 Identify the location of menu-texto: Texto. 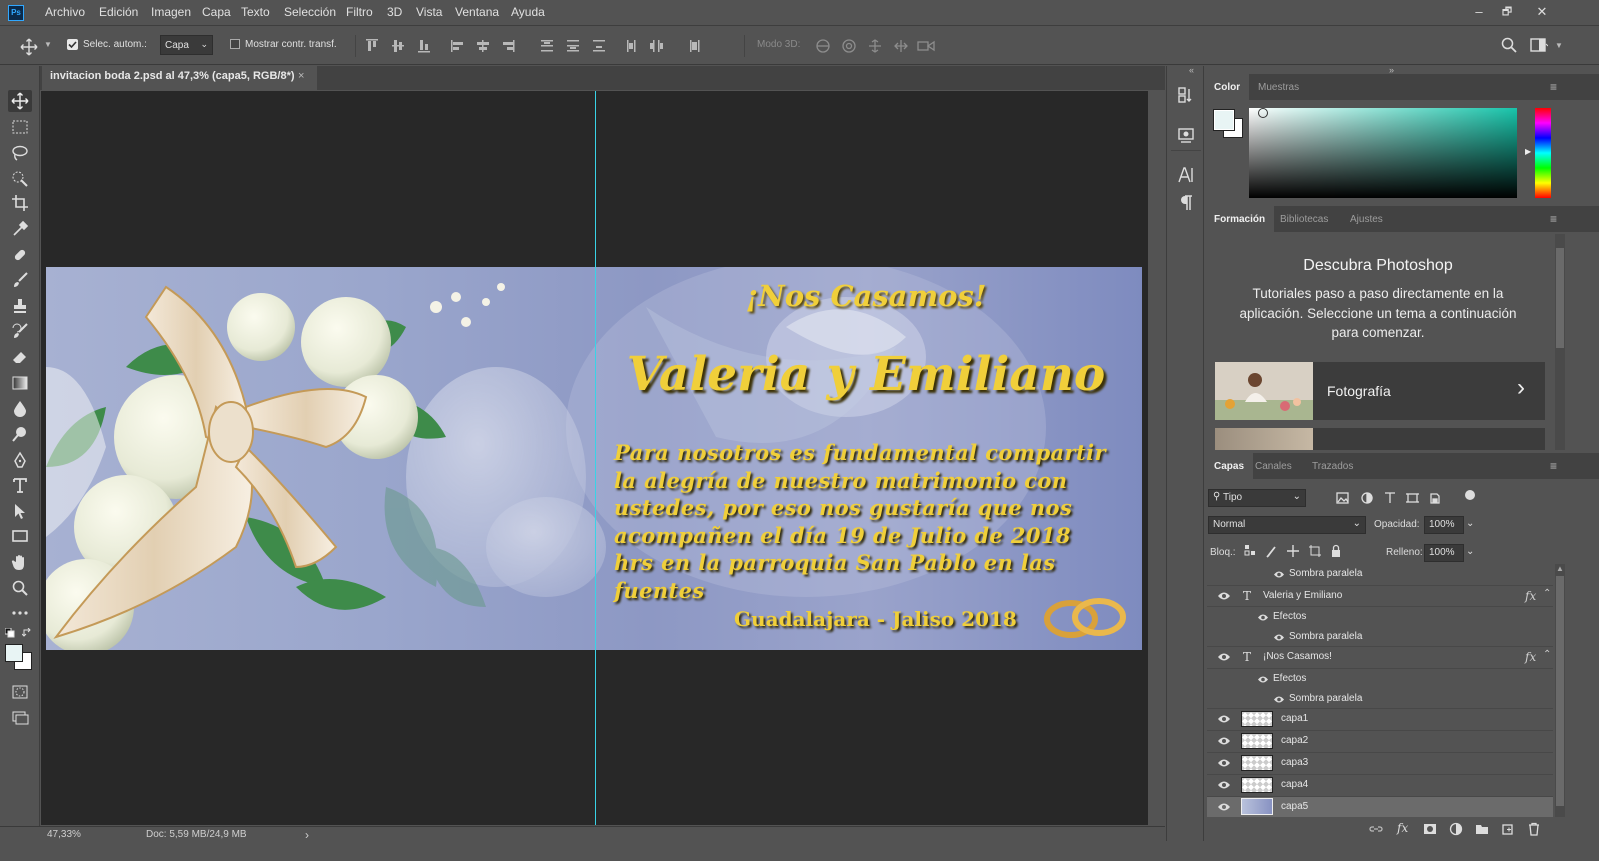
(255, 12).